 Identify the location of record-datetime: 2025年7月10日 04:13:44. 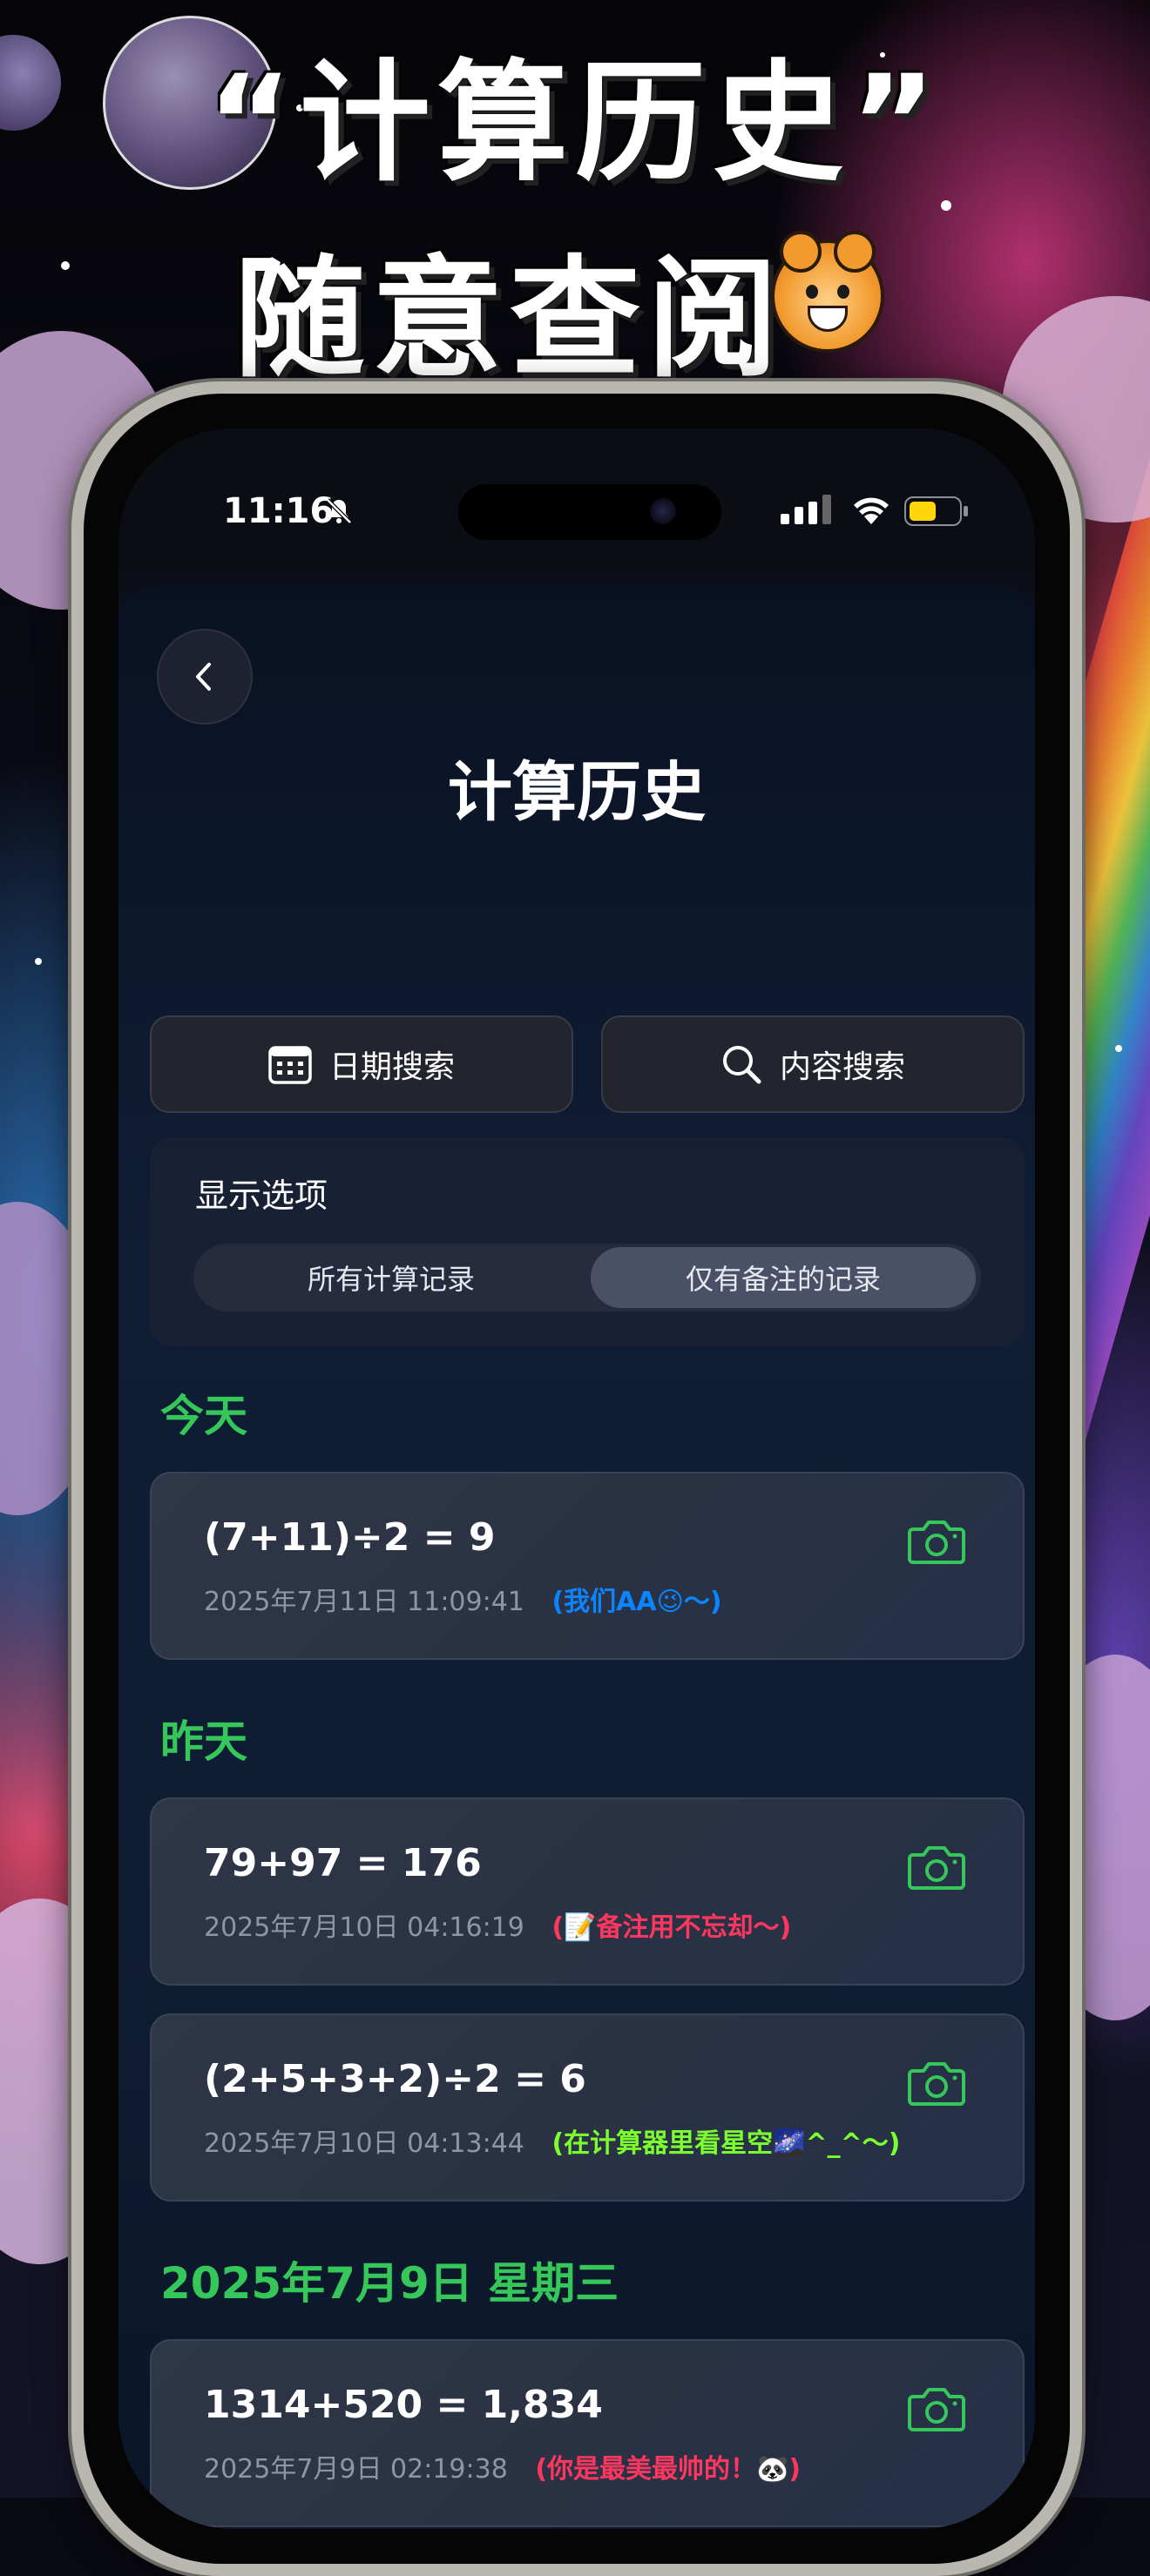
(364, 2143).